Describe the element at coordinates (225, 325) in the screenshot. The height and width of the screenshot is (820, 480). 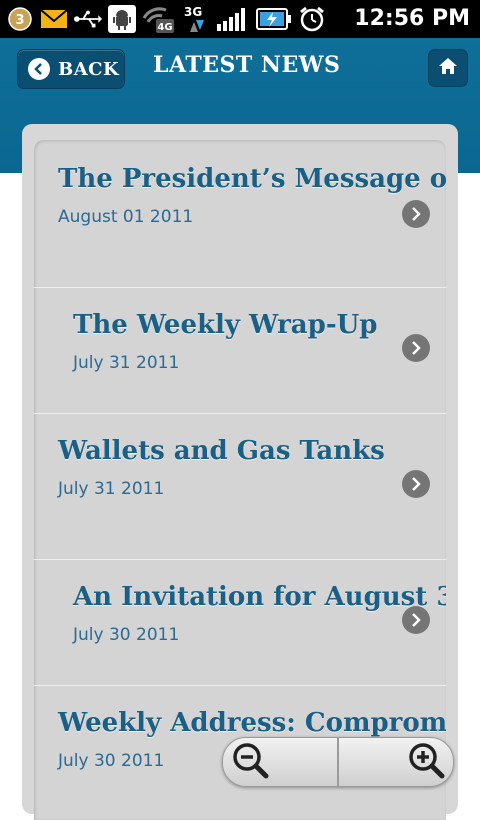
I see `news-item-title: The Weekly Wrap-Up` at that location.